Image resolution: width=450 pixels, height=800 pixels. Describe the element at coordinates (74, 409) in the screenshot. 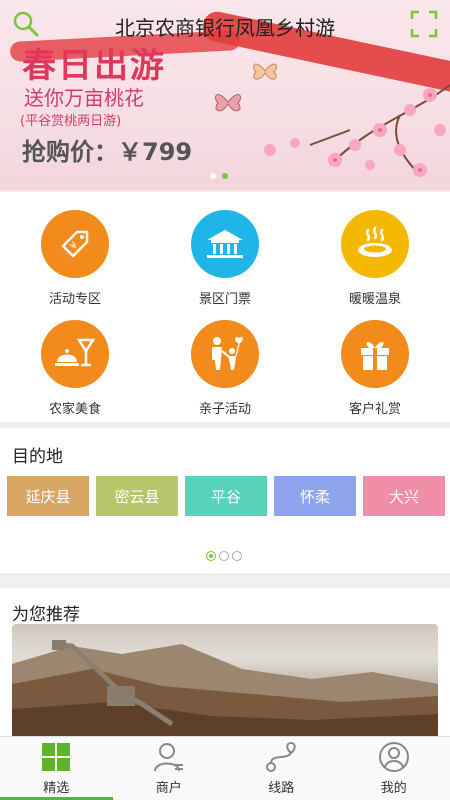

I see `category-label: 农家美食` at that location.